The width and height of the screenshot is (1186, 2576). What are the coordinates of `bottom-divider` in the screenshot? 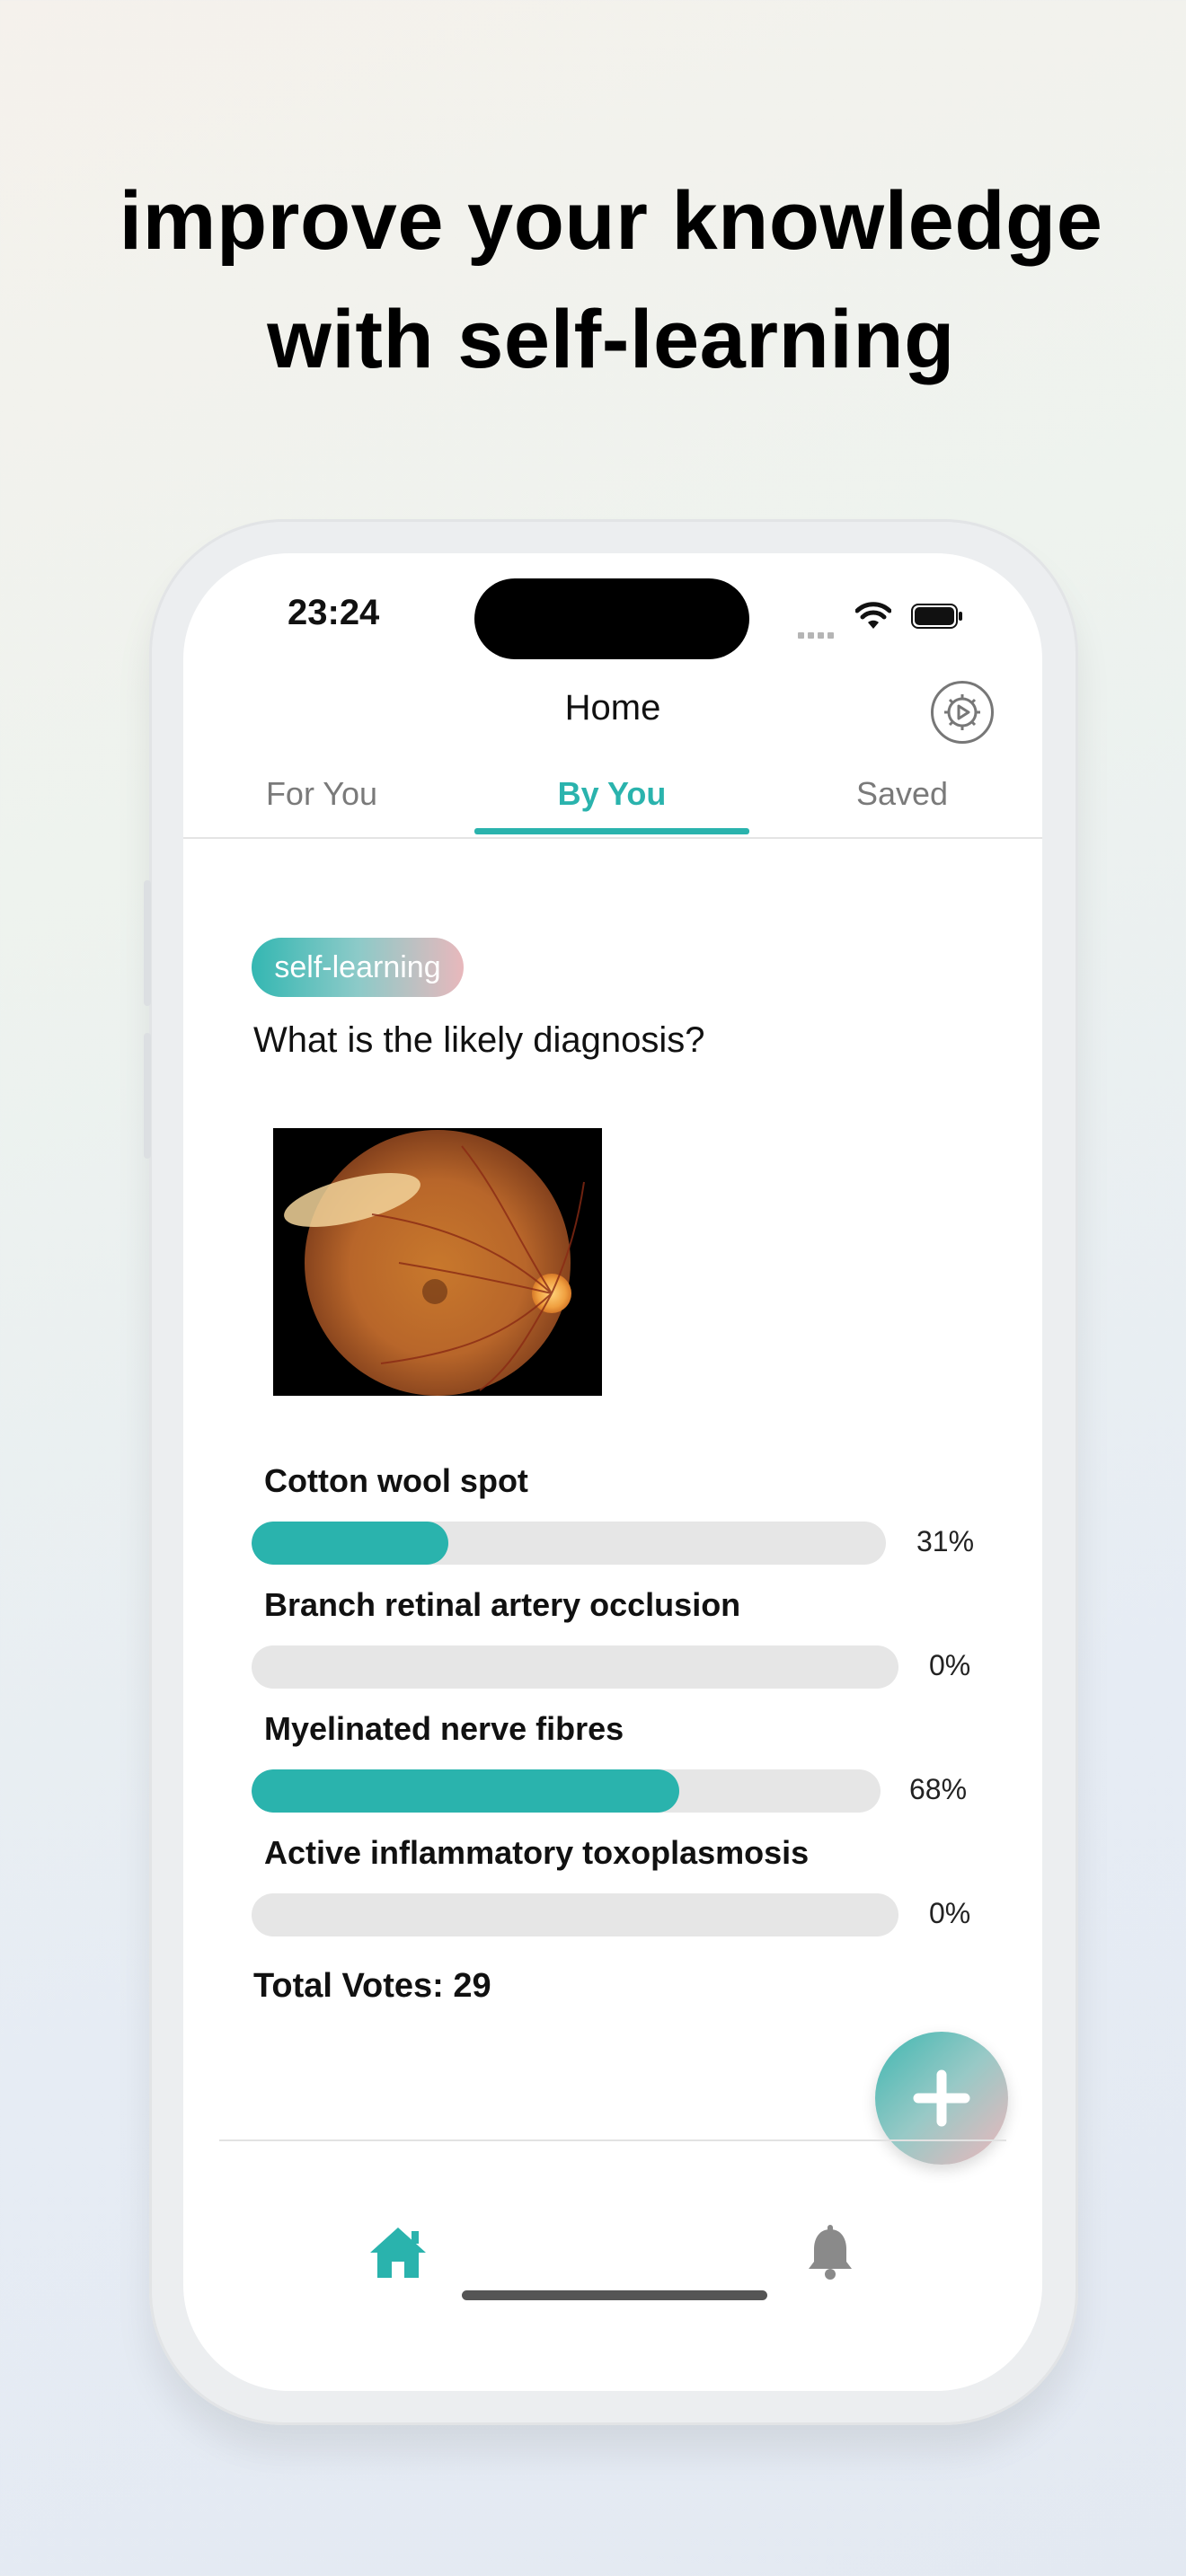 It's located at (612, 2140).